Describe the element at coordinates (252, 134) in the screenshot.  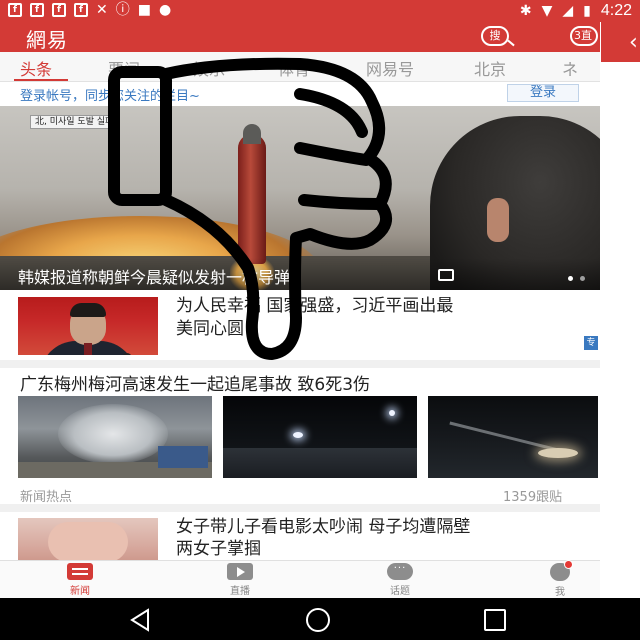
I see `missile-tip` at that location.